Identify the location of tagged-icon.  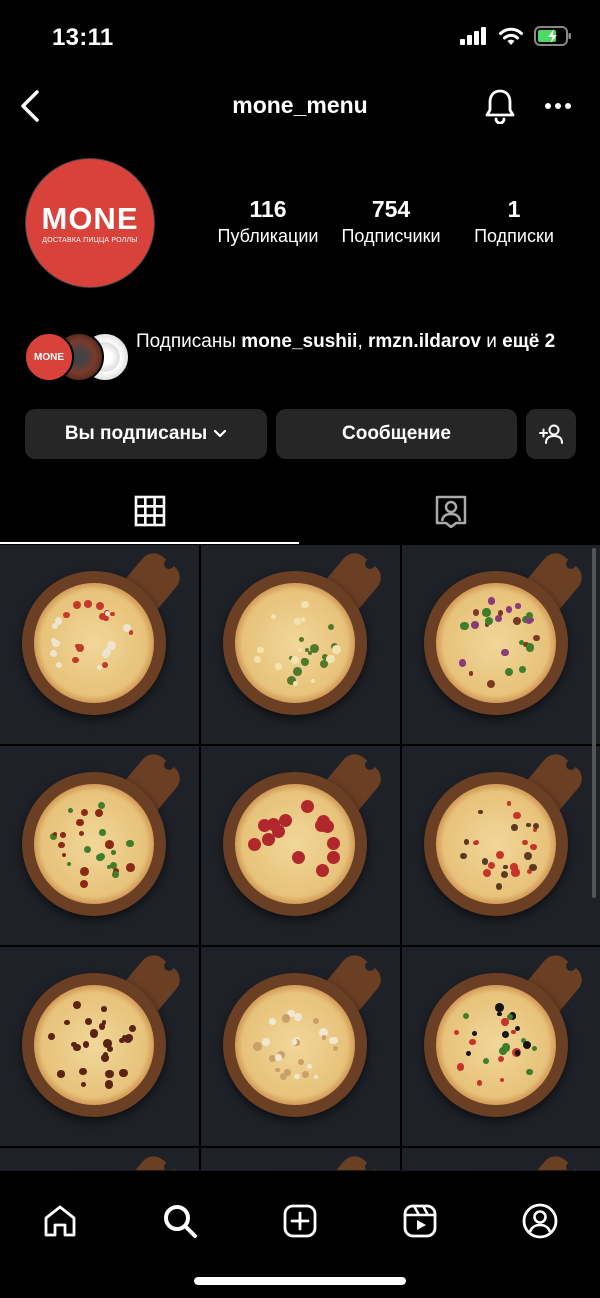
(450, 511).